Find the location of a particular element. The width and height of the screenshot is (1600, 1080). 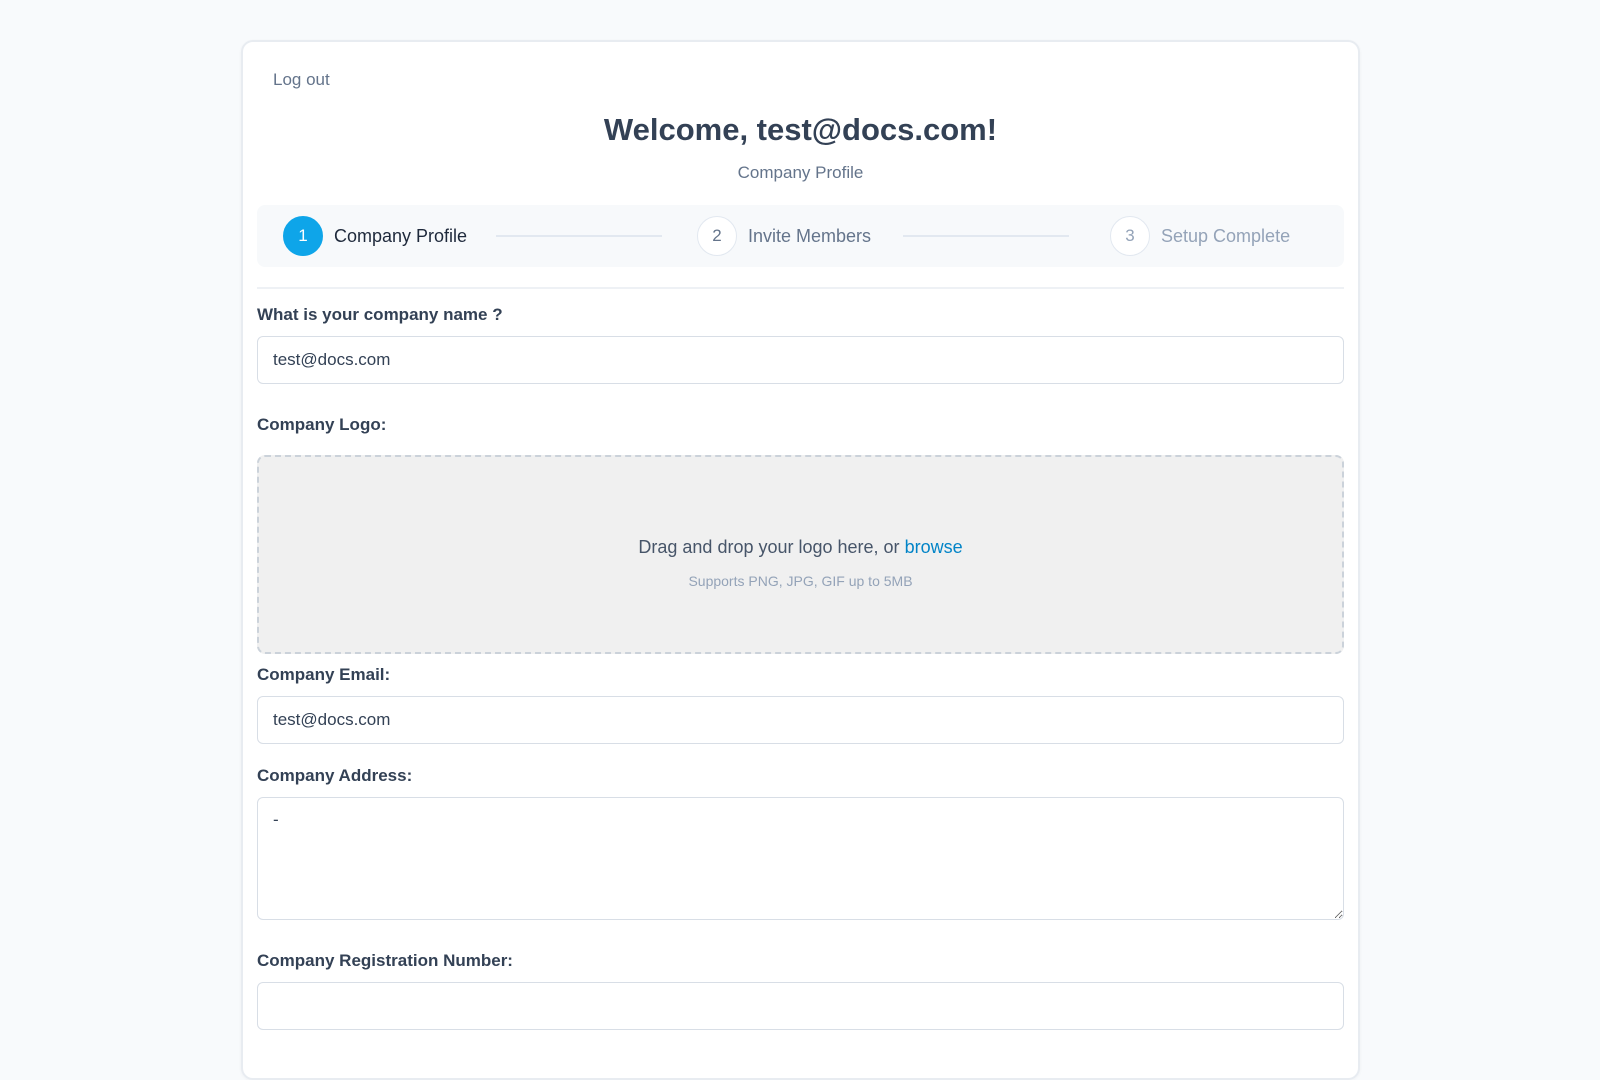

dropzone-text: Drag and drop your logo here, or browse is located at coordinates (800, 547).